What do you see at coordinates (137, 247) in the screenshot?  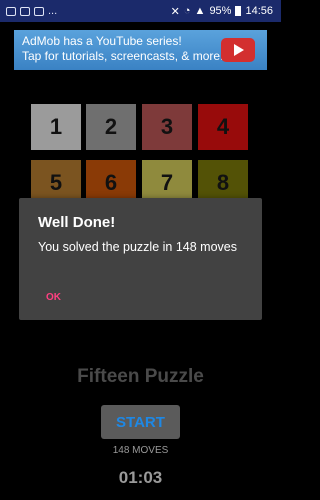 I see `dialog-message: You solved the puzzle in 148 moves` at bounding box center [137, 247].